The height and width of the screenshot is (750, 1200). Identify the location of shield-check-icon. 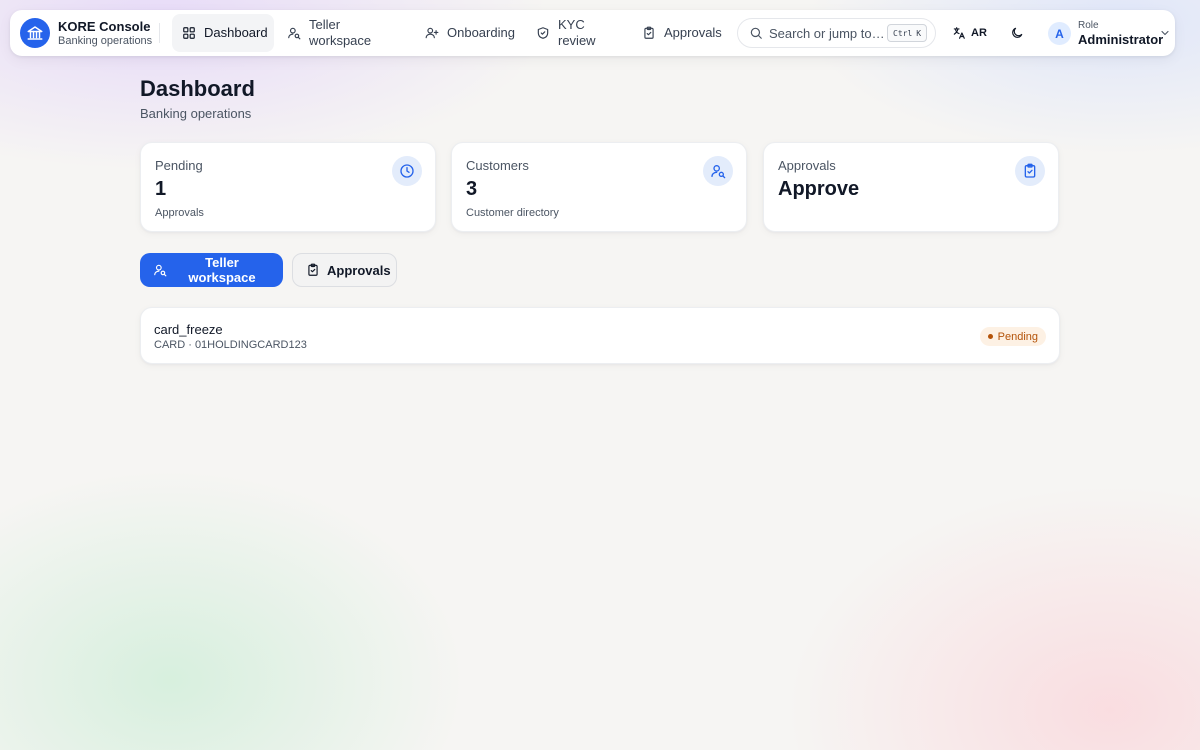
(543, 33).